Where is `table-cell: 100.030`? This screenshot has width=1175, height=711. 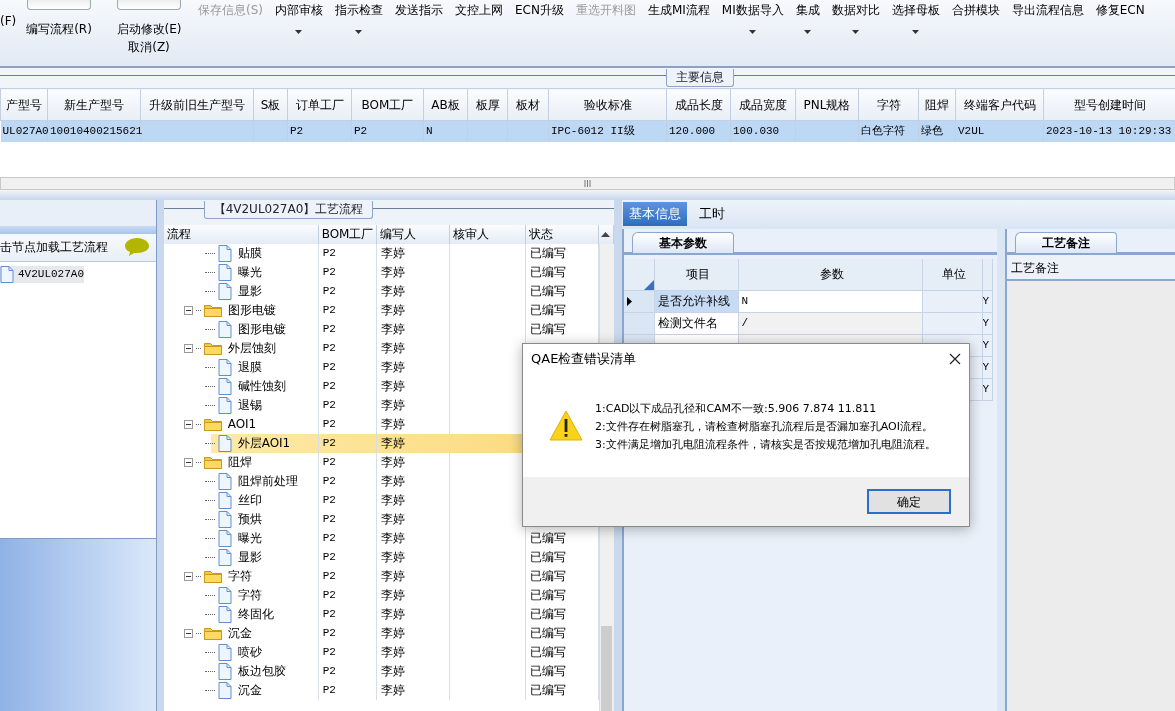 table-cell: 100.030 is located at coordinates (756, 131).